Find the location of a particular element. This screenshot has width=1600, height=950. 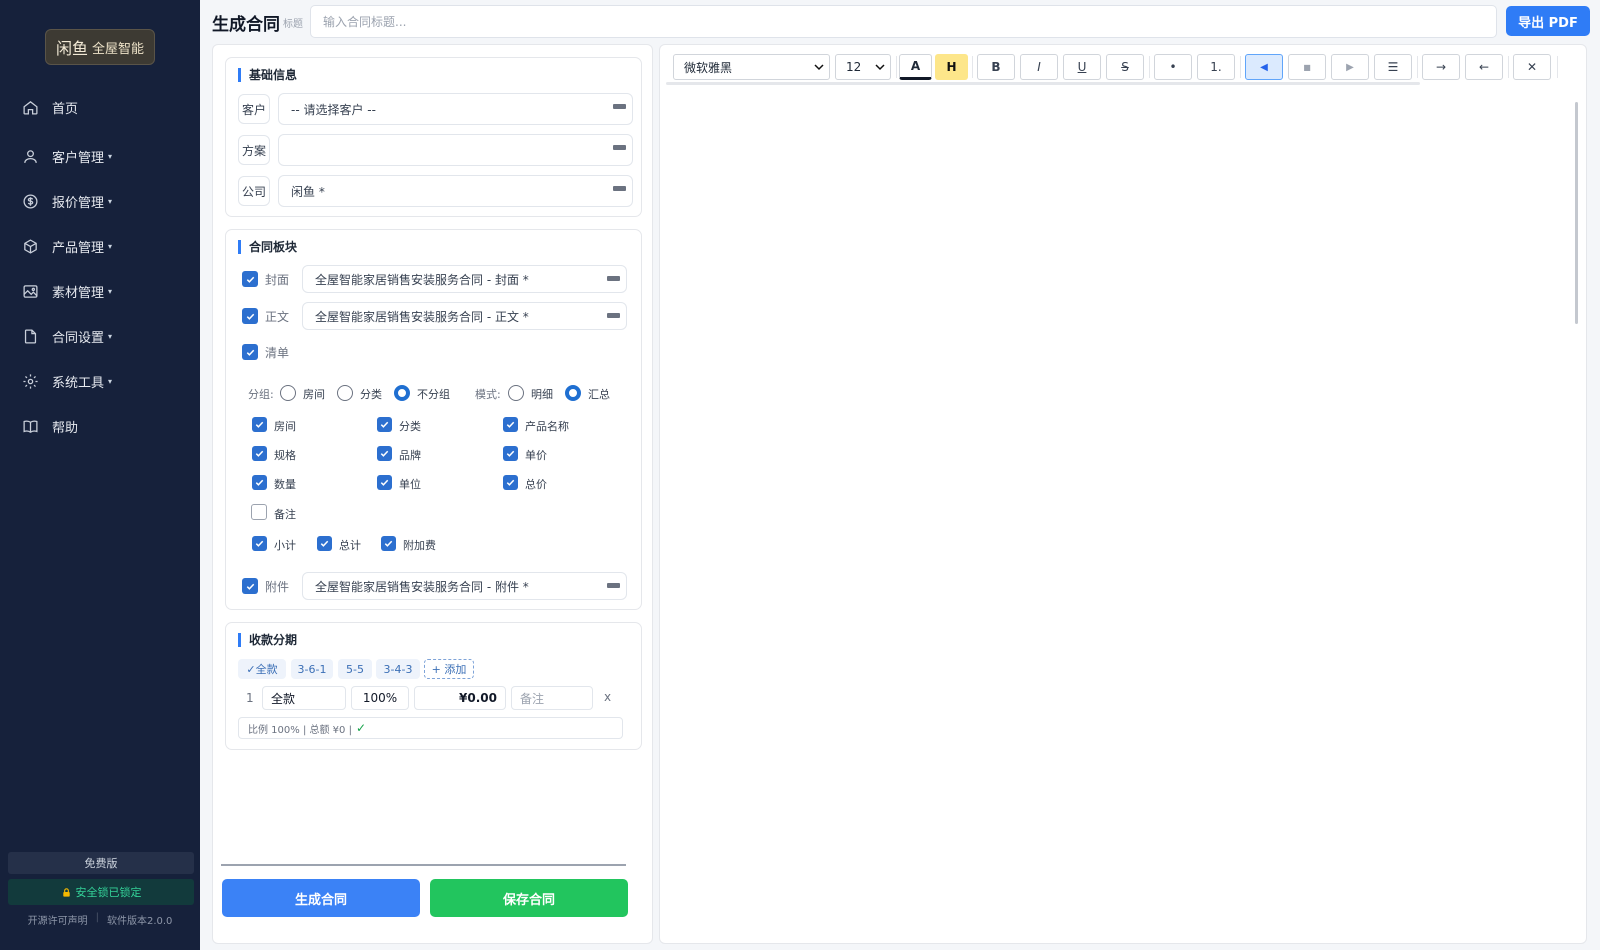

column-checkbox-product-name is located at coordinates (510, 424).